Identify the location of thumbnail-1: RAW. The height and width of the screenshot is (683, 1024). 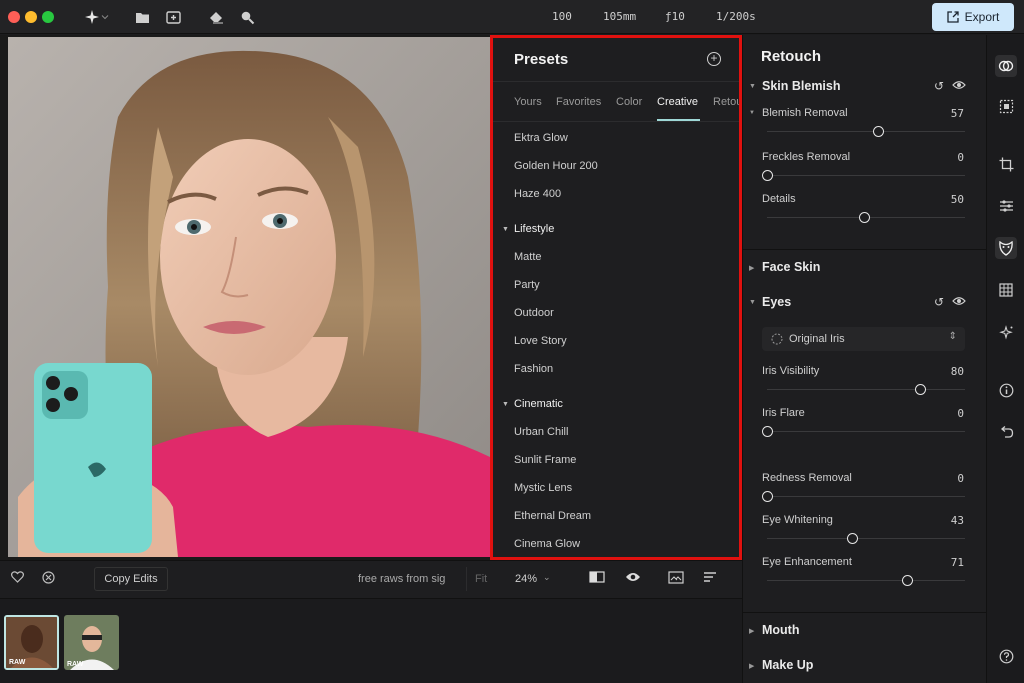
(31, 642).